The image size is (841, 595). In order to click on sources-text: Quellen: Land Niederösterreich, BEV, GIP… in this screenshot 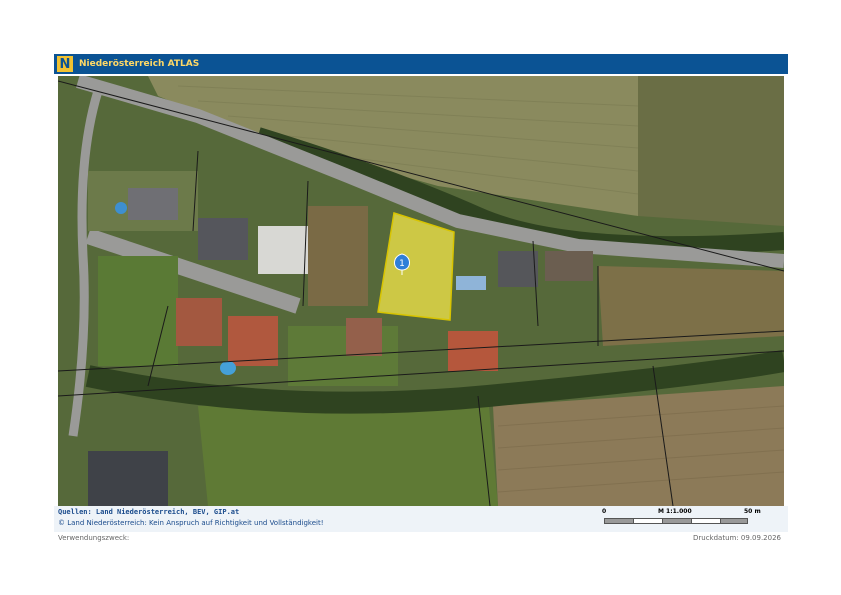, I will do `click(149, 512)`.